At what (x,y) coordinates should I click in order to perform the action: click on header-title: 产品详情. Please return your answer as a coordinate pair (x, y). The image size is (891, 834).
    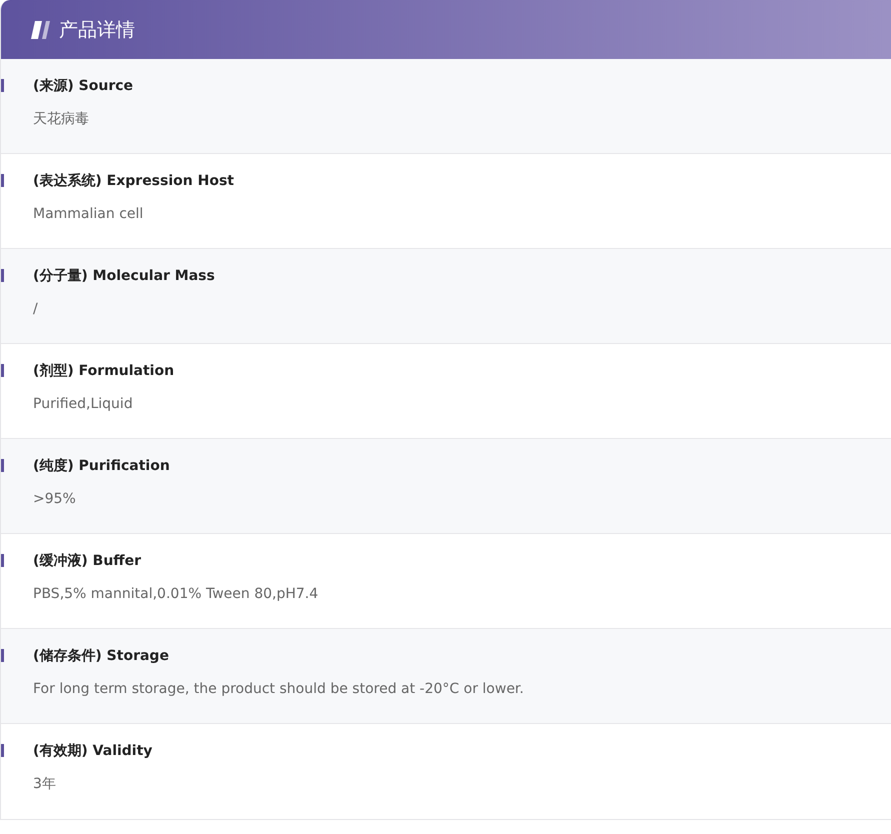
    Looking at the image, I should click on (97, 30).